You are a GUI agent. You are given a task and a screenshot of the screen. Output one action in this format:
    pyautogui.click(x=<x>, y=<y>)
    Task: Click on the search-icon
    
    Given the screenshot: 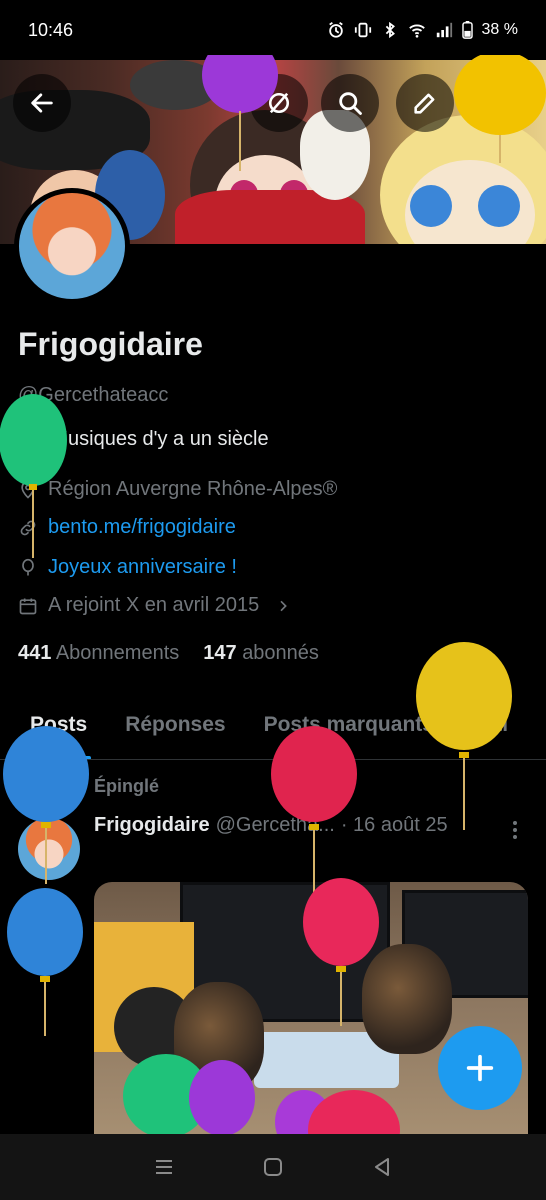 What is the action you would take?
    pyautogui.click(x=350, y=103)
    